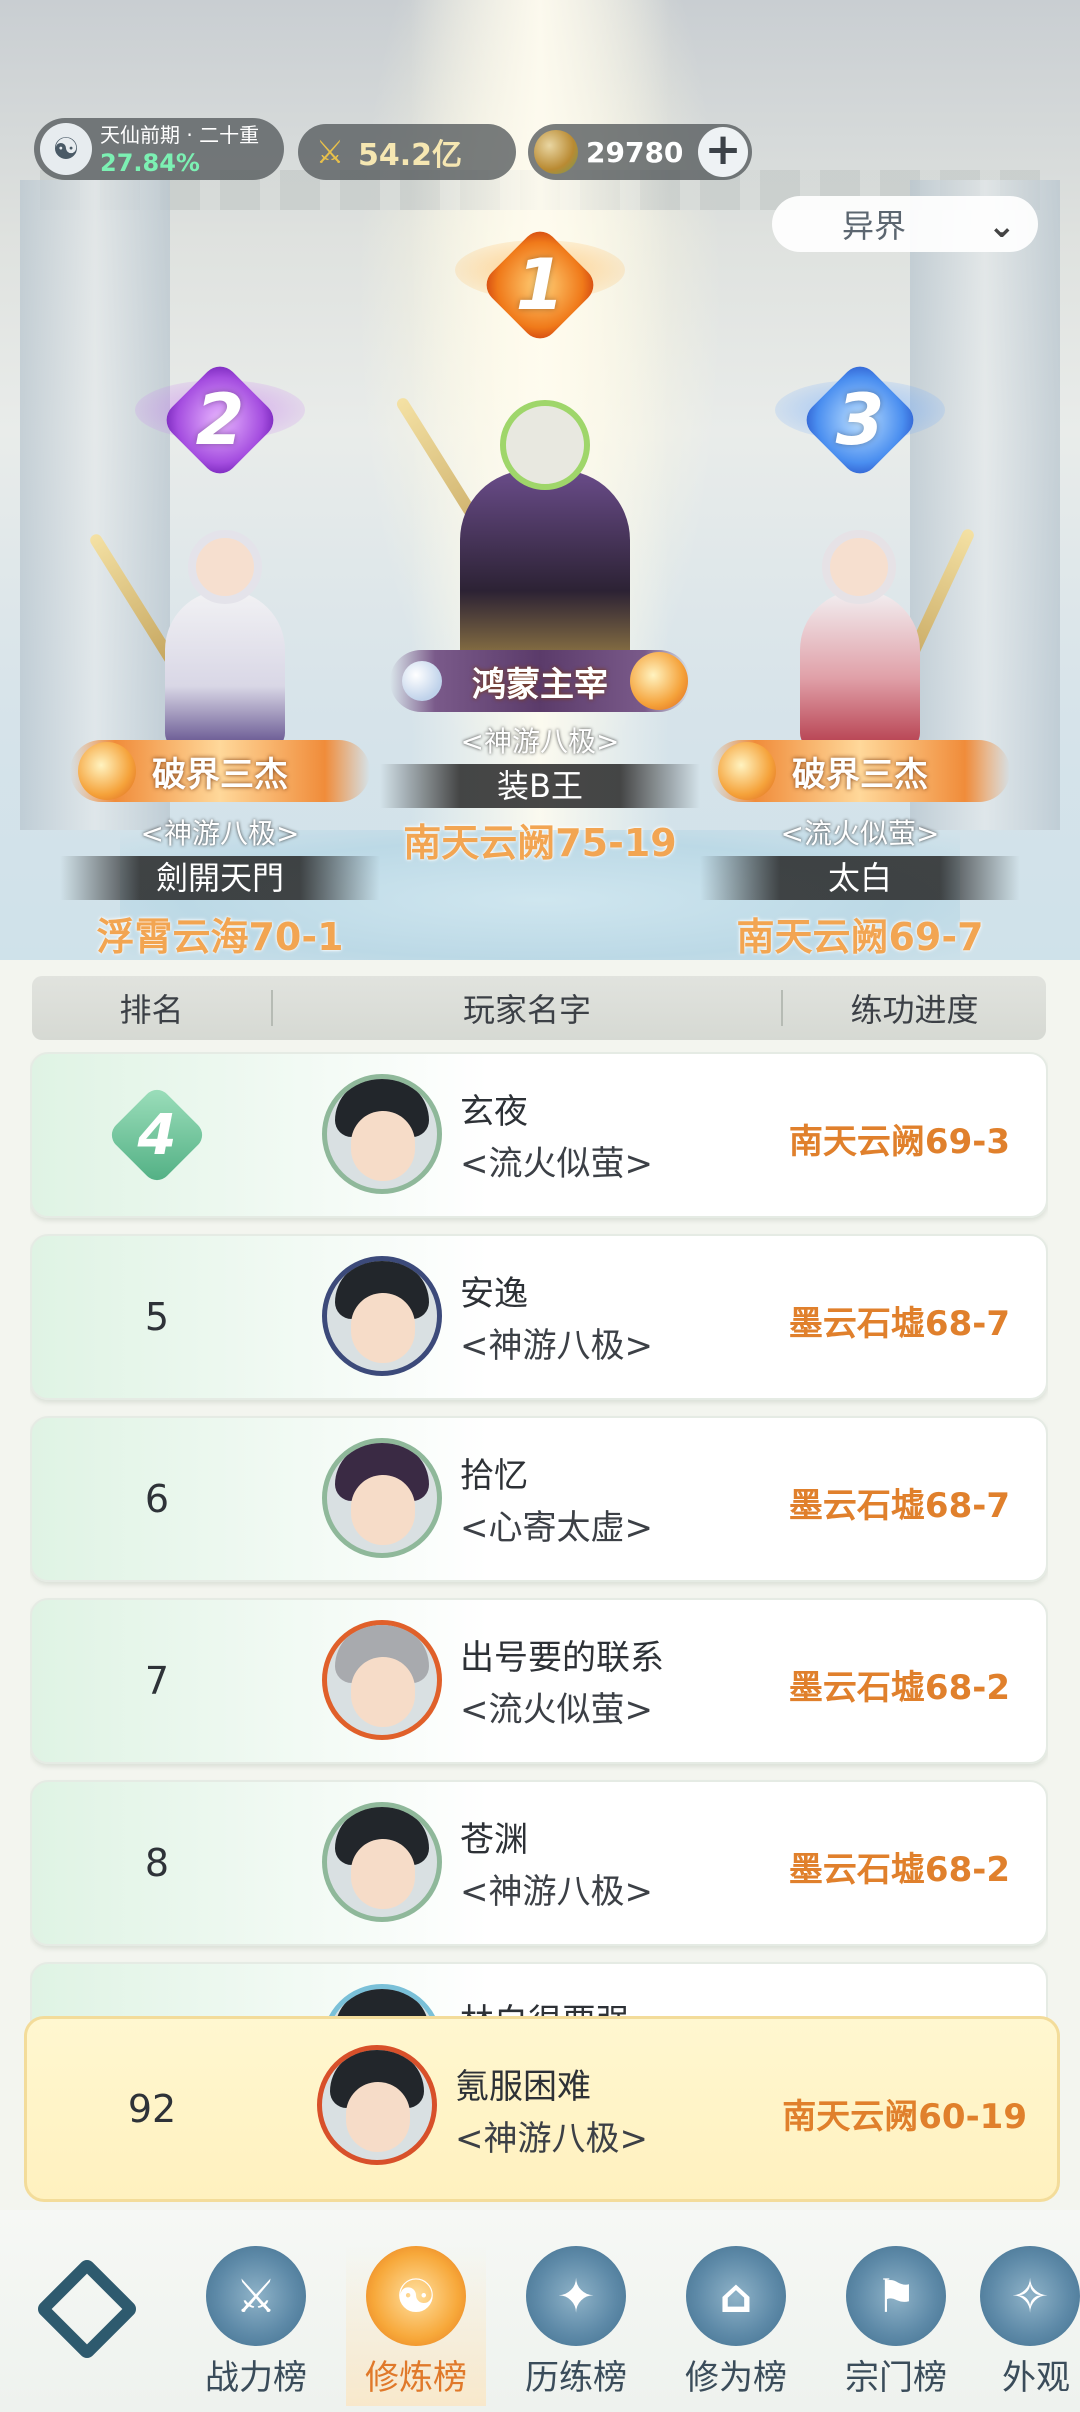 Image resolution: width=1080 pixels, height=2412 pixels. I want to click on player-name: 拾忆, so click(494, 1476).